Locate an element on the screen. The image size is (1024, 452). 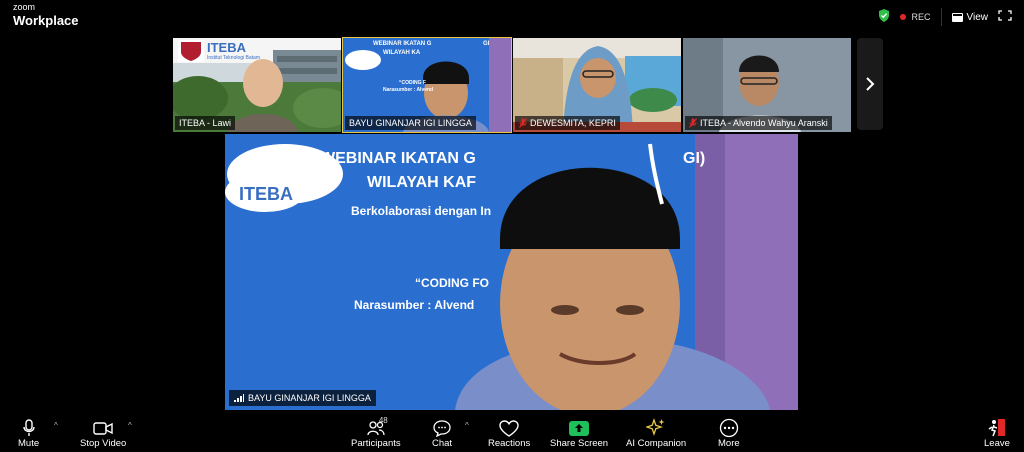
chat-options-chevron-icon: ^ is located at coordinates (467, 425).